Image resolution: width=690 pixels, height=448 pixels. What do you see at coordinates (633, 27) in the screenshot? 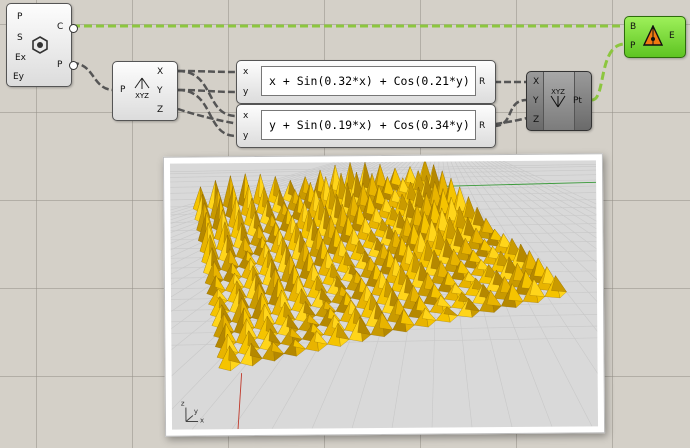
I see `input-b-label: B` at bounding box center [633, 27].